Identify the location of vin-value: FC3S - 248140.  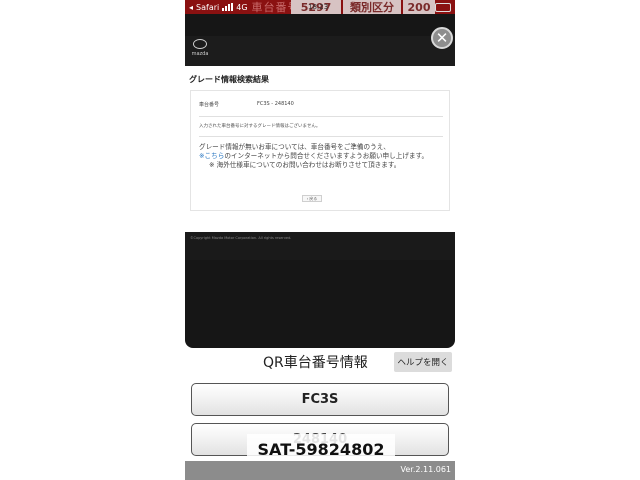
(275, 104).